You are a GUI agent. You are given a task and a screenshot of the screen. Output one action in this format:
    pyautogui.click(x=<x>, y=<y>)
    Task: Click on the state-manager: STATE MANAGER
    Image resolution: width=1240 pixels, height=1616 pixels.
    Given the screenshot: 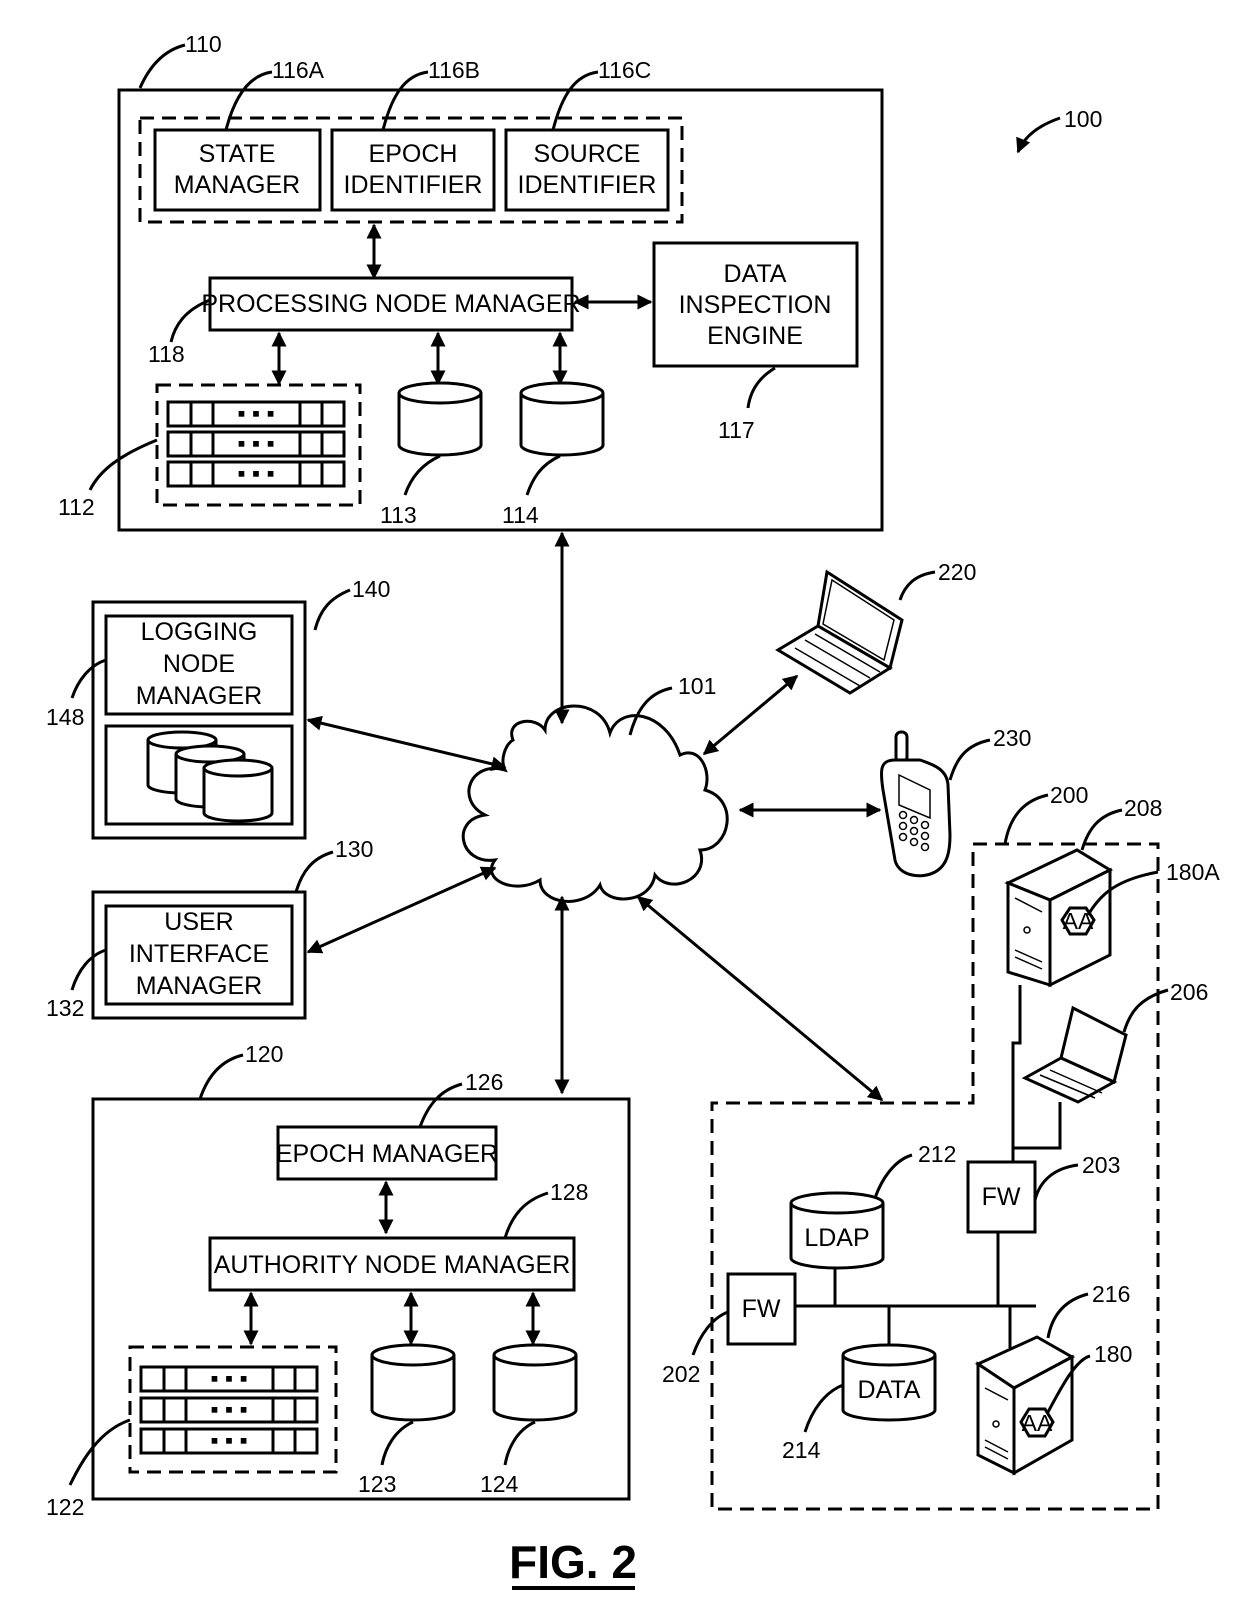 What is the action you would take?
    pyautogui.click(x=237, y=170)
    